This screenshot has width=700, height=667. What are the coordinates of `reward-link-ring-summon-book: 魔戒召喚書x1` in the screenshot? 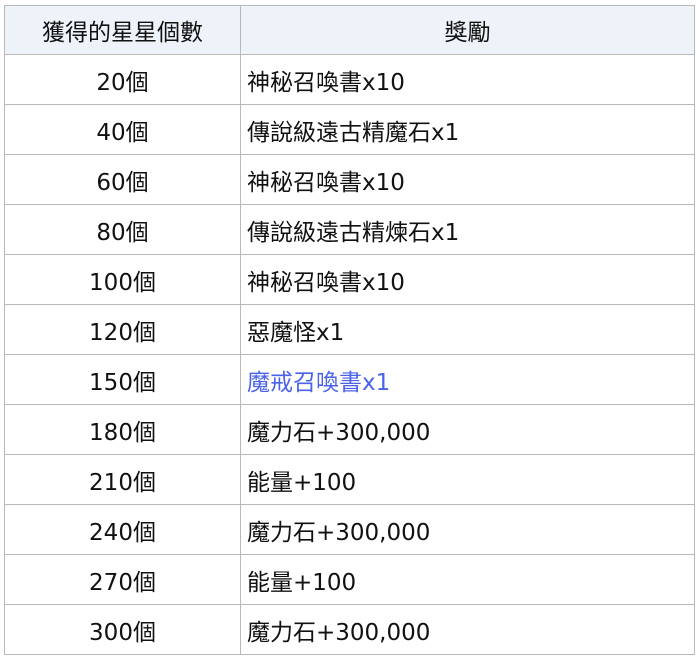 It's located at (467, 379).